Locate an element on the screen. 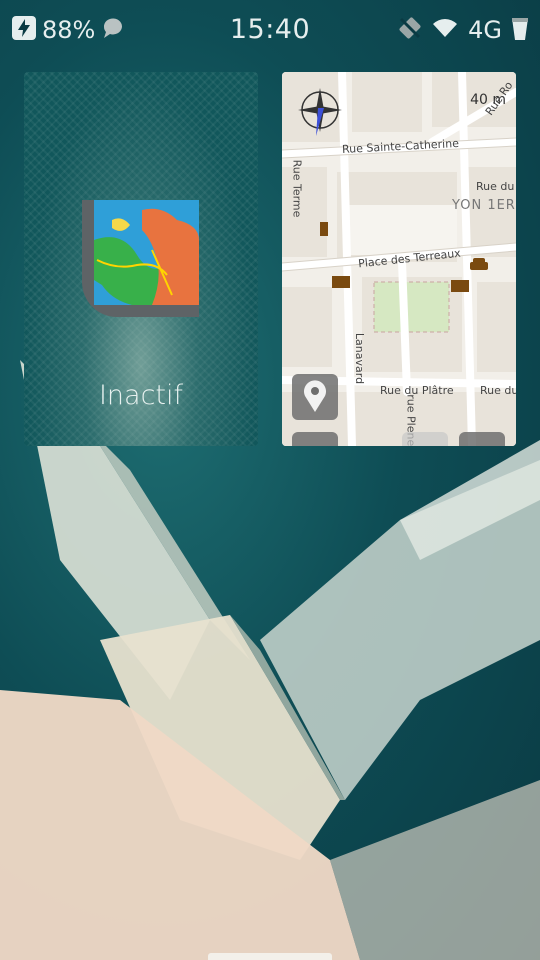 This screenshot has width=540, height=960. world-map-icon is located at coordinates (140, 258).